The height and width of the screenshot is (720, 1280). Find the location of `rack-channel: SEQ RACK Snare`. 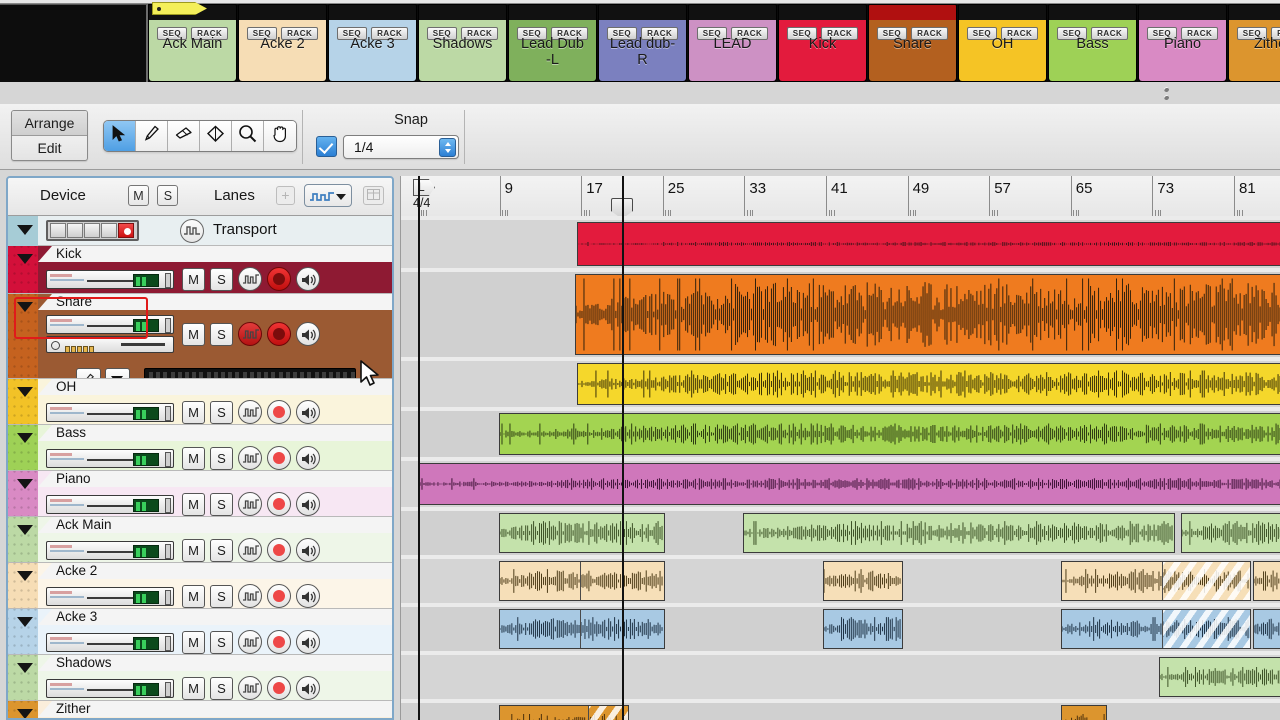

rack-channel: SEQ RACK Snare is located at coordinates (912, 43).